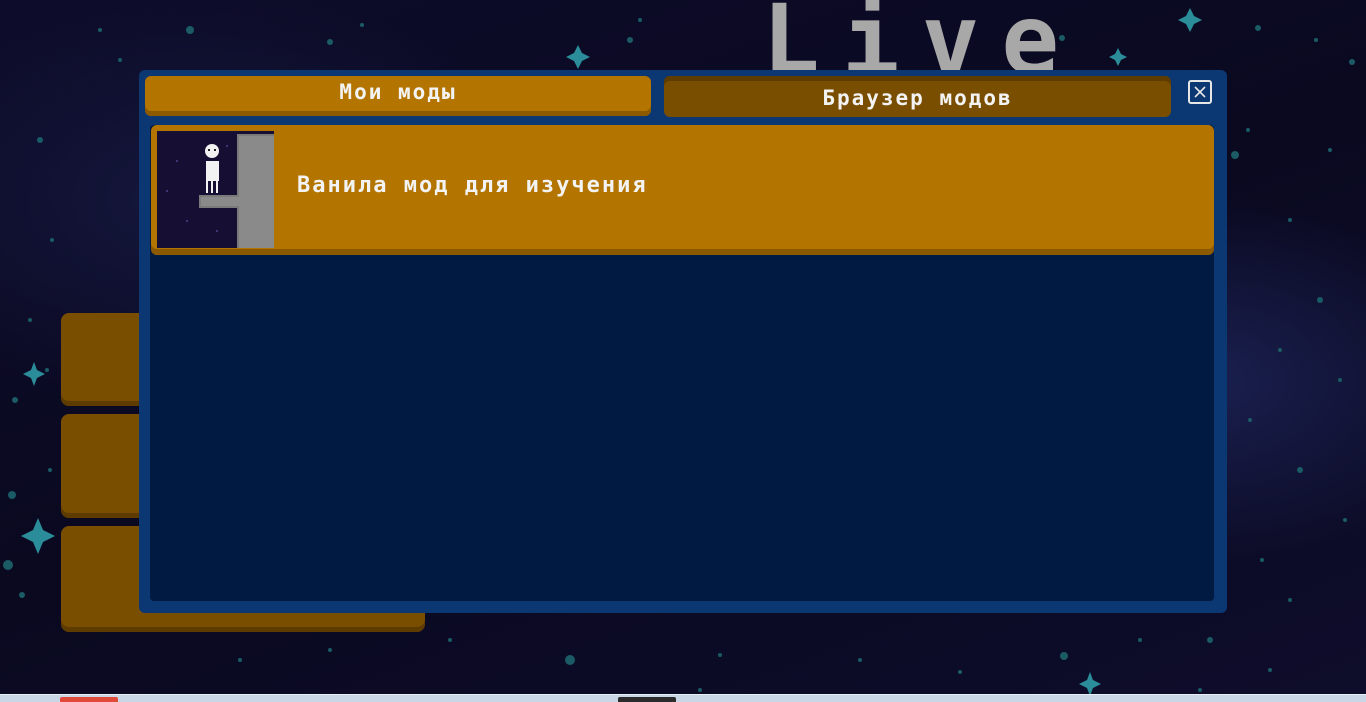  I want to click on mod-list-item: Ванила мод для изучения, so click(682, 190).